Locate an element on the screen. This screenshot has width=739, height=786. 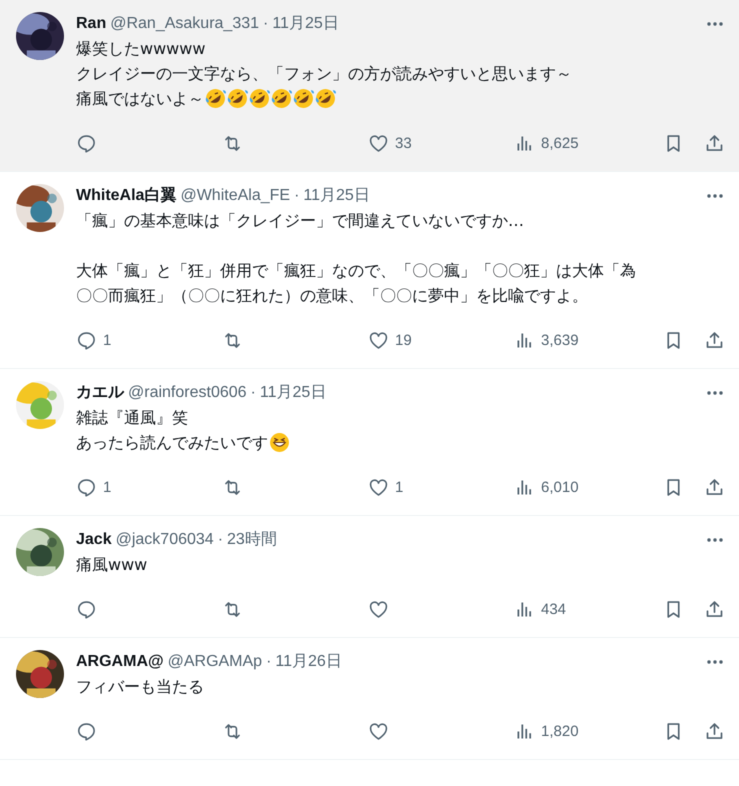
view-count: 3,639 is located at coordinates (560, 340).